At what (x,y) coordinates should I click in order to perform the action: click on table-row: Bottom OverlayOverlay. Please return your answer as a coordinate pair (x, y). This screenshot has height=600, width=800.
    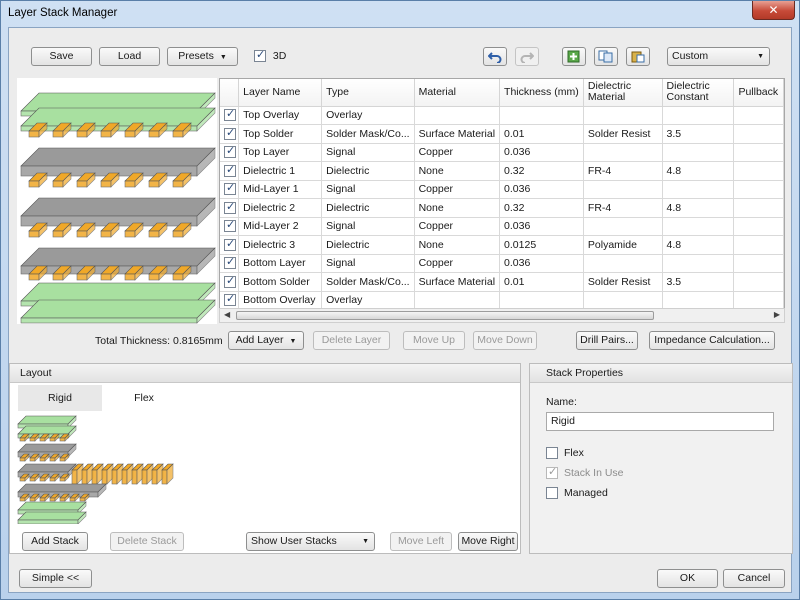
    Looking at the image, I should click on (502, 300).